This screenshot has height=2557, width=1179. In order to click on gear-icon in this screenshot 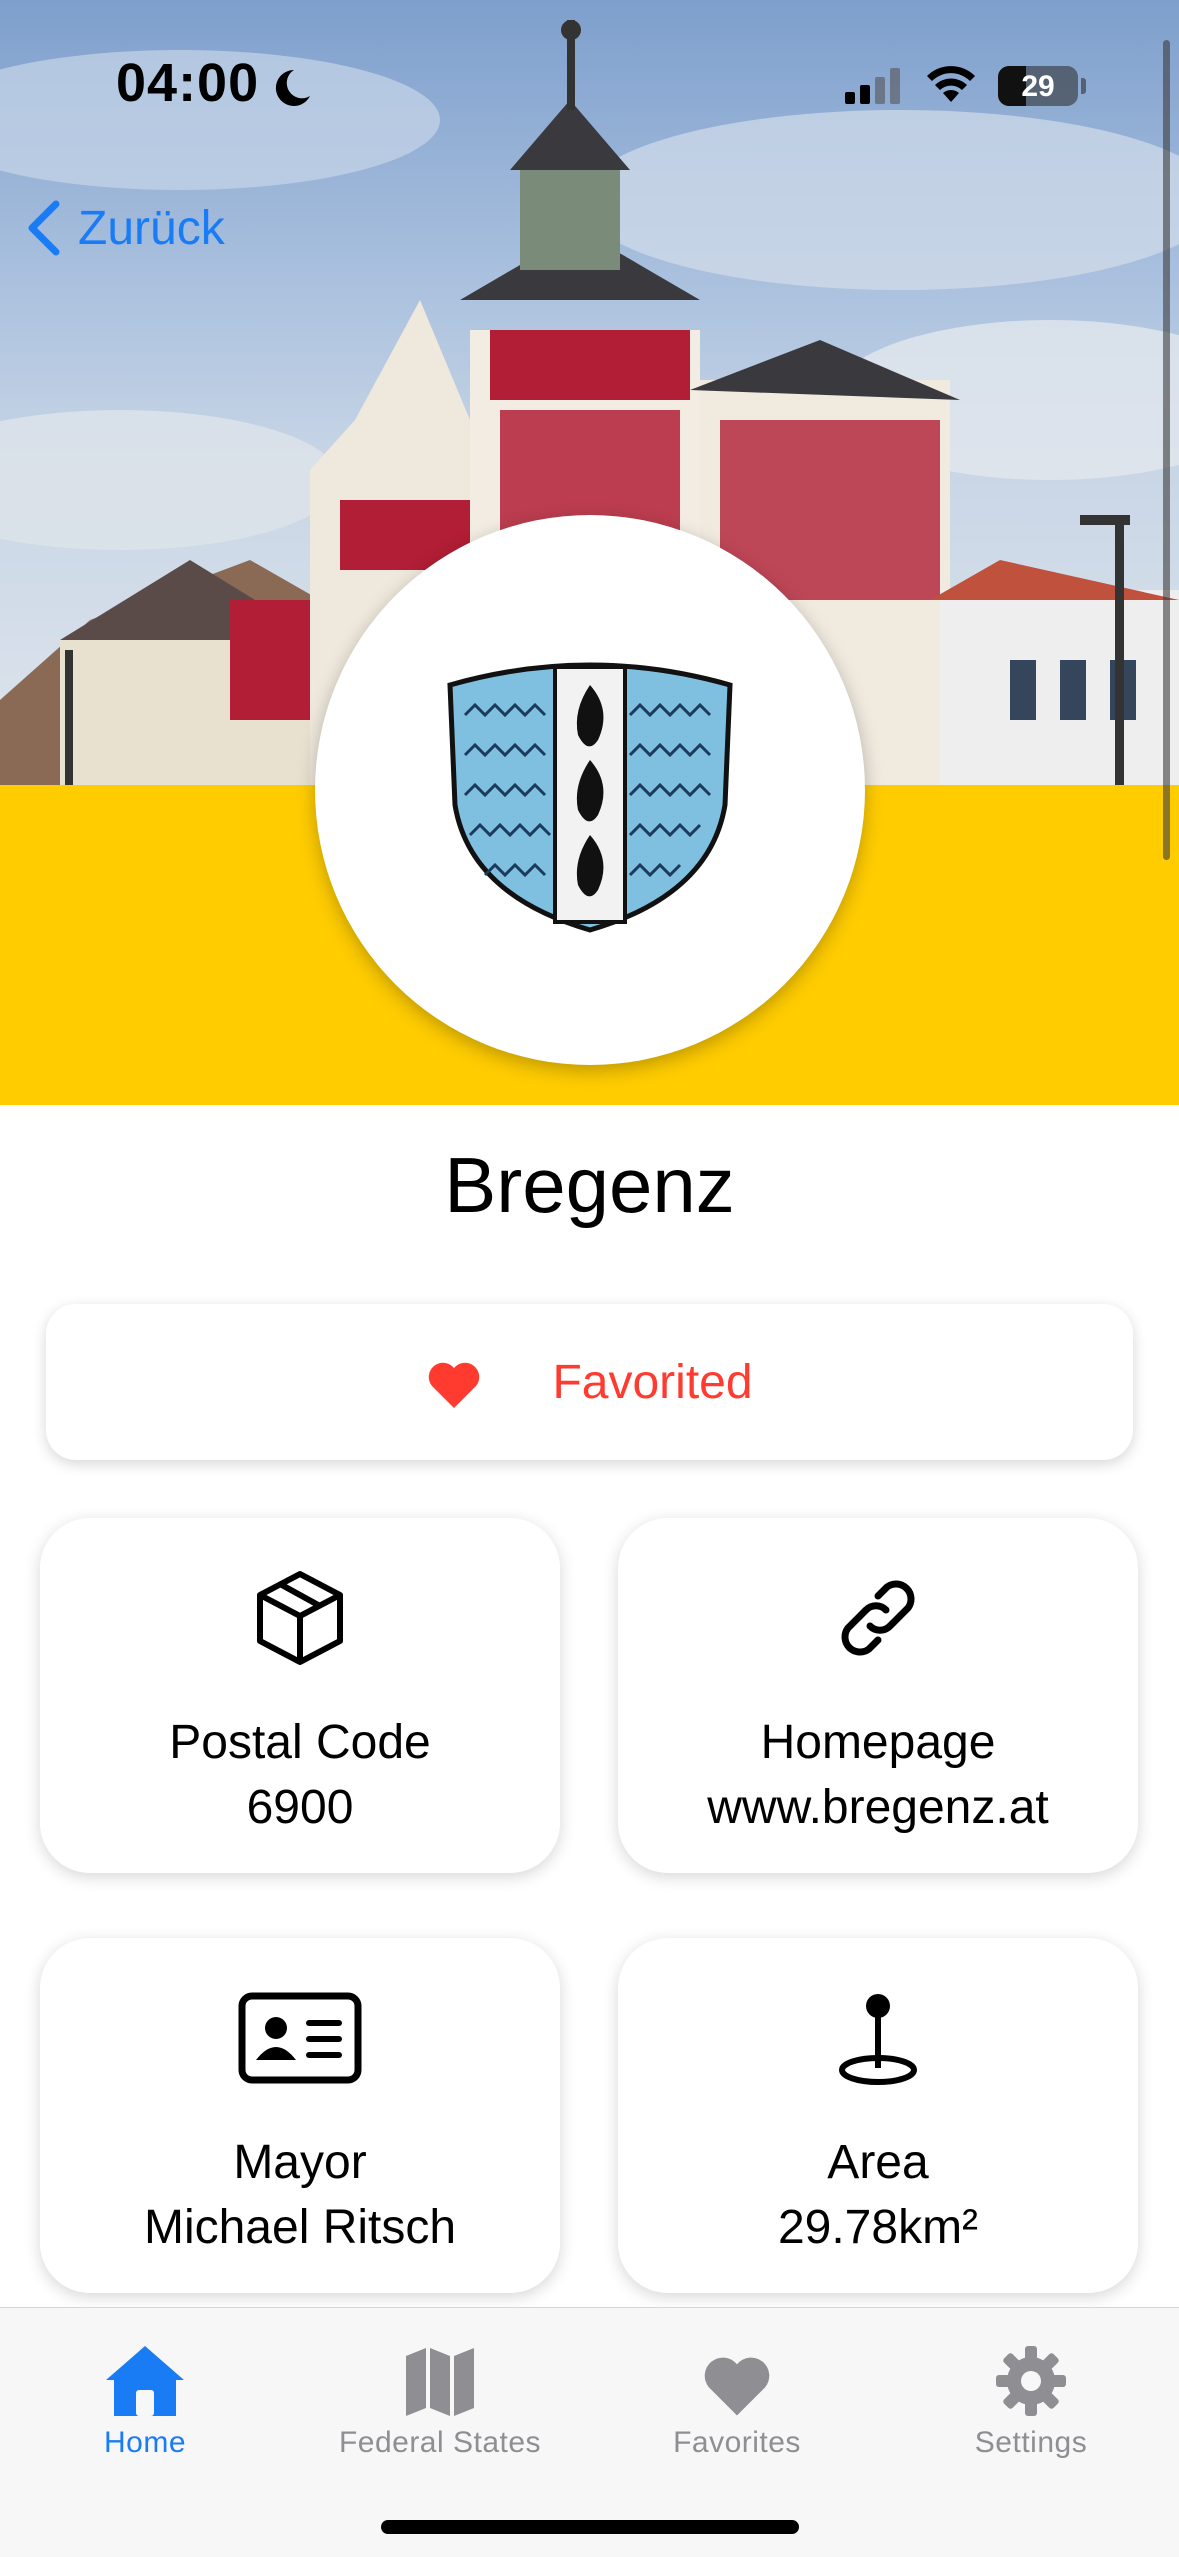, I will do `click(1031, 2381)`.